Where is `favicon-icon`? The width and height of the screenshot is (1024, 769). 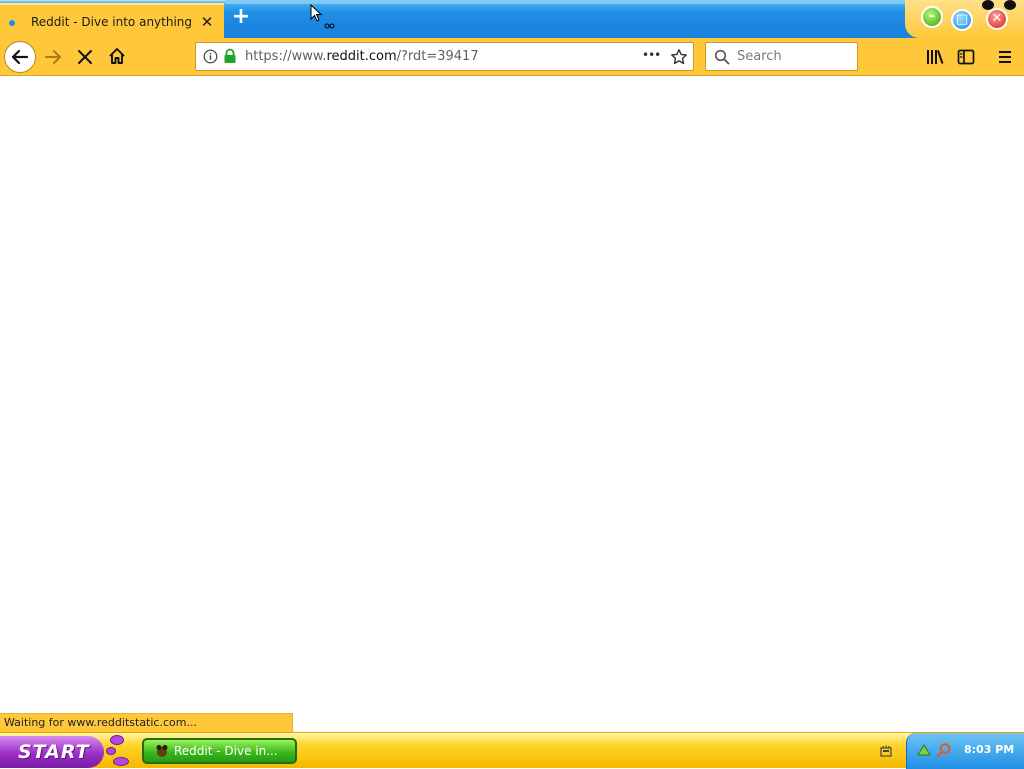
favicon-icon is located at coordinates (12, 23).